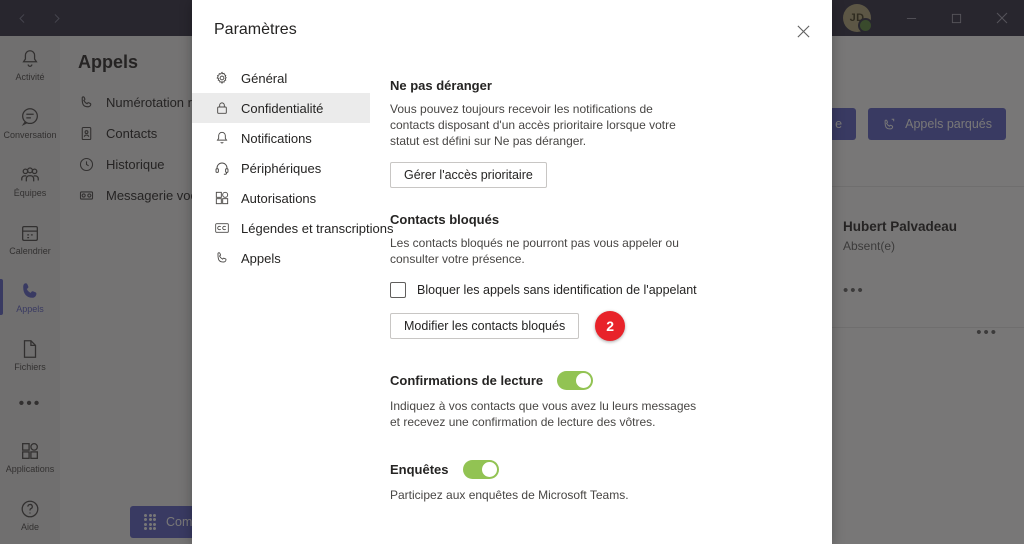 The image size is (1024, 544). I want to click on surveys-toggle, so click(480, 469).